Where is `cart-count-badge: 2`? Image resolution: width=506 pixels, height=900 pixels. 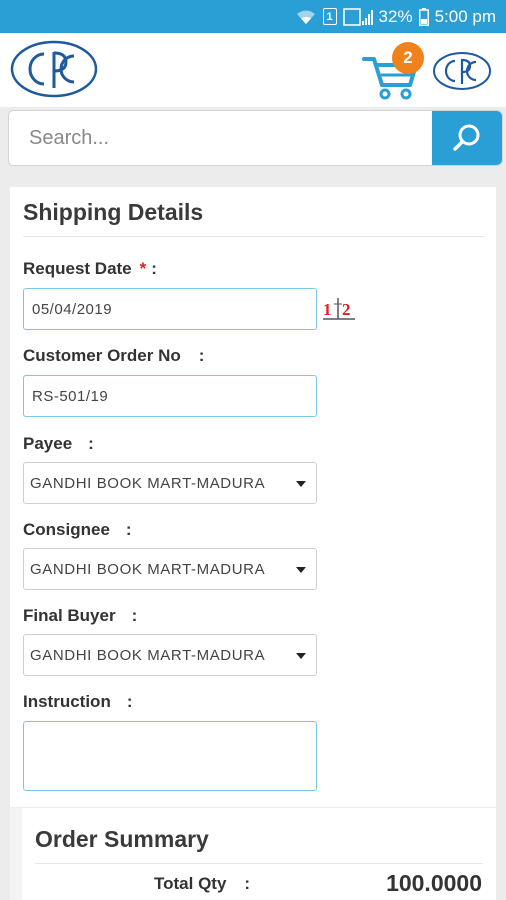 cart-count-badge: 2 is located at coordinates (408, 58).